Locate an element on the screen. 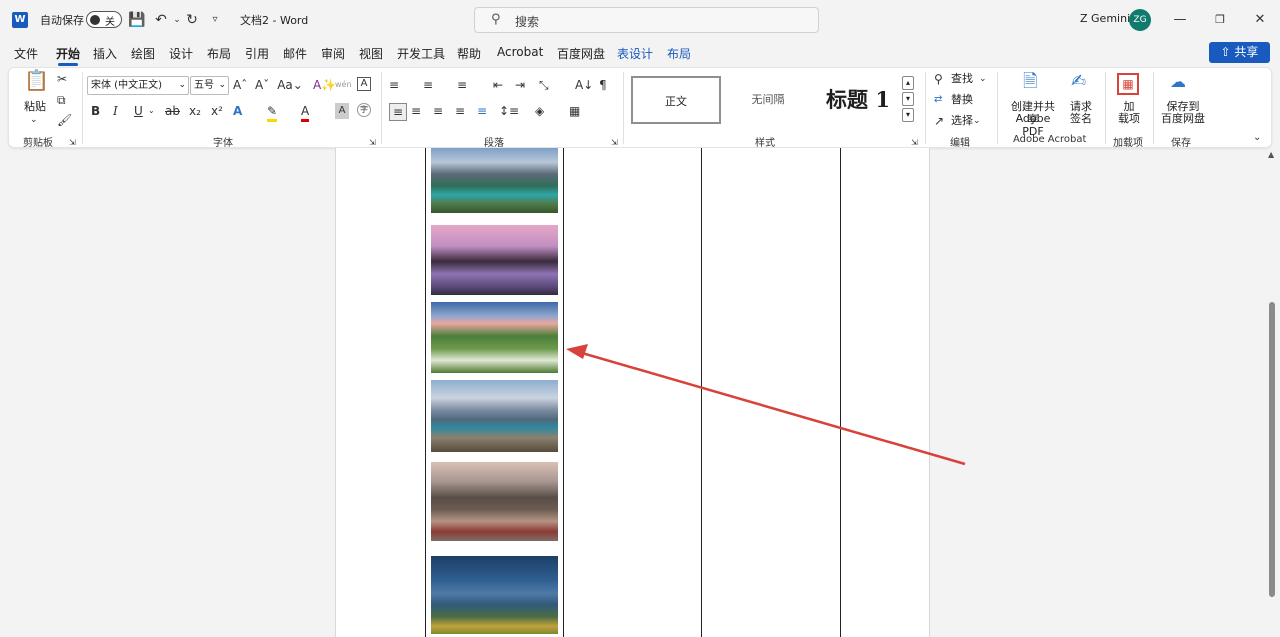 The height and width of the screenshot is (637, 1280). close-icon: ✕ is located at coordinates (1260, 20).